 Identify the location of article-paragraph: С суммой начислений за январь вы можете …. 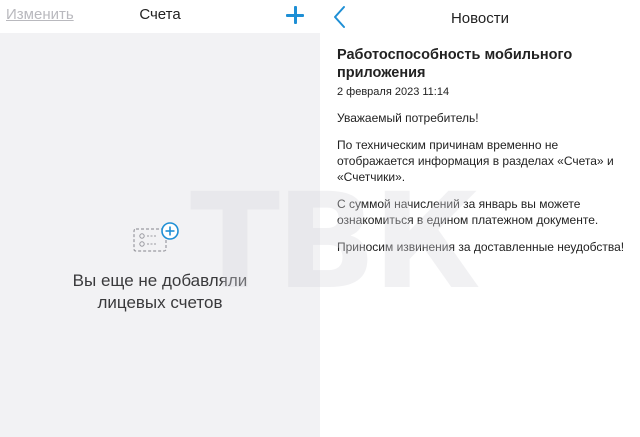
(468, 212).